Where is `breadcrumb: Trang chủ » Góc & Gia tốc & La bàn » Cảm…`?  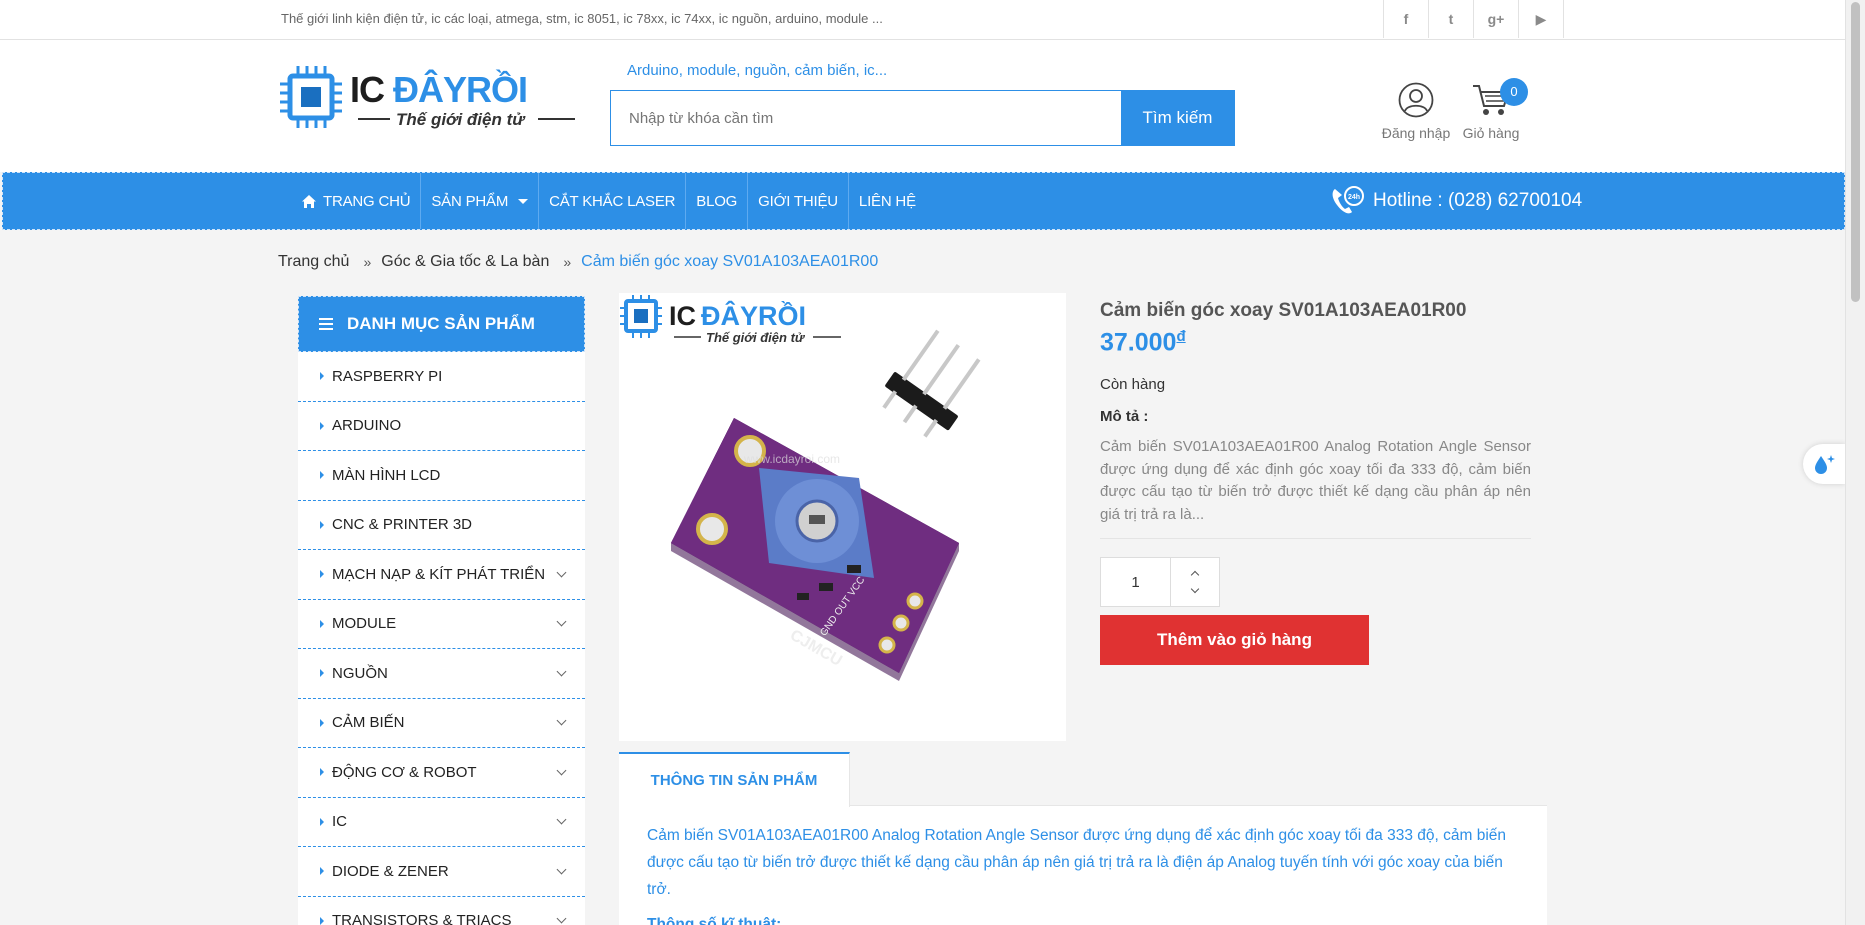 breadcrumb: Trang chủ » Góc & Gia tốc & La bàn » Cảm… is located at coordinates (578, 262).